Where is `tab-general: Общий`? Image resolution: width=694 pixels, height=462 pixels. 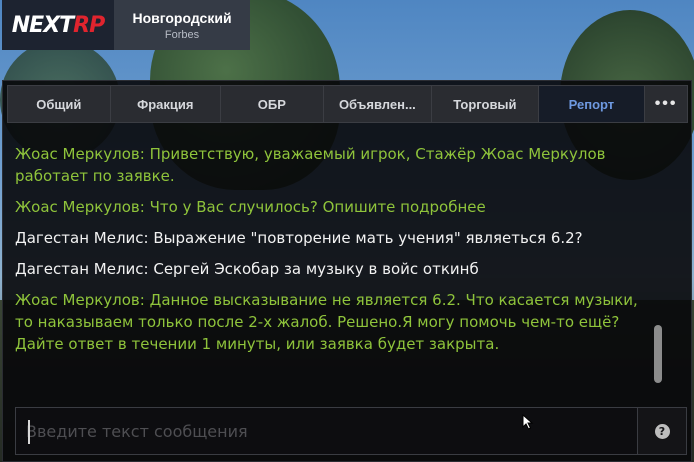
tab-general: Общий is located at coordinates (59, 104).